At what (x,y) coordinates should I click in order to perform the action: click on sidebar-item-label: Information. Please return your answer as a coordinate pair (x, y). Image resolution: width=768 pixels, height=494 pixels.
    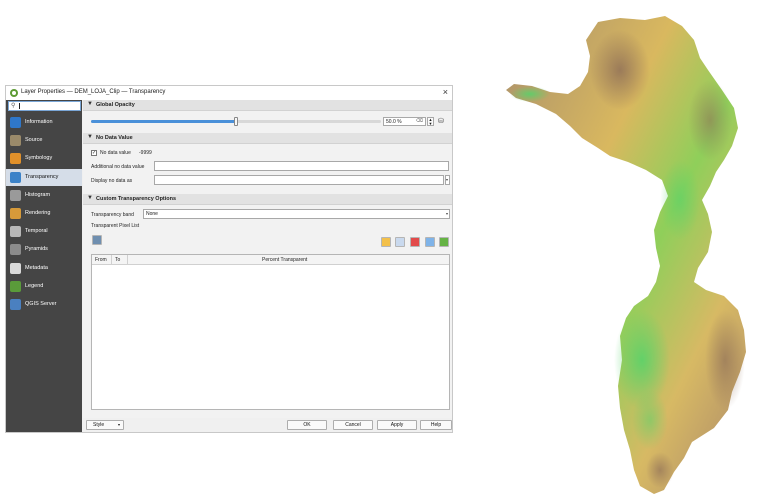
    Looking at the image, I should click on (39, 122).